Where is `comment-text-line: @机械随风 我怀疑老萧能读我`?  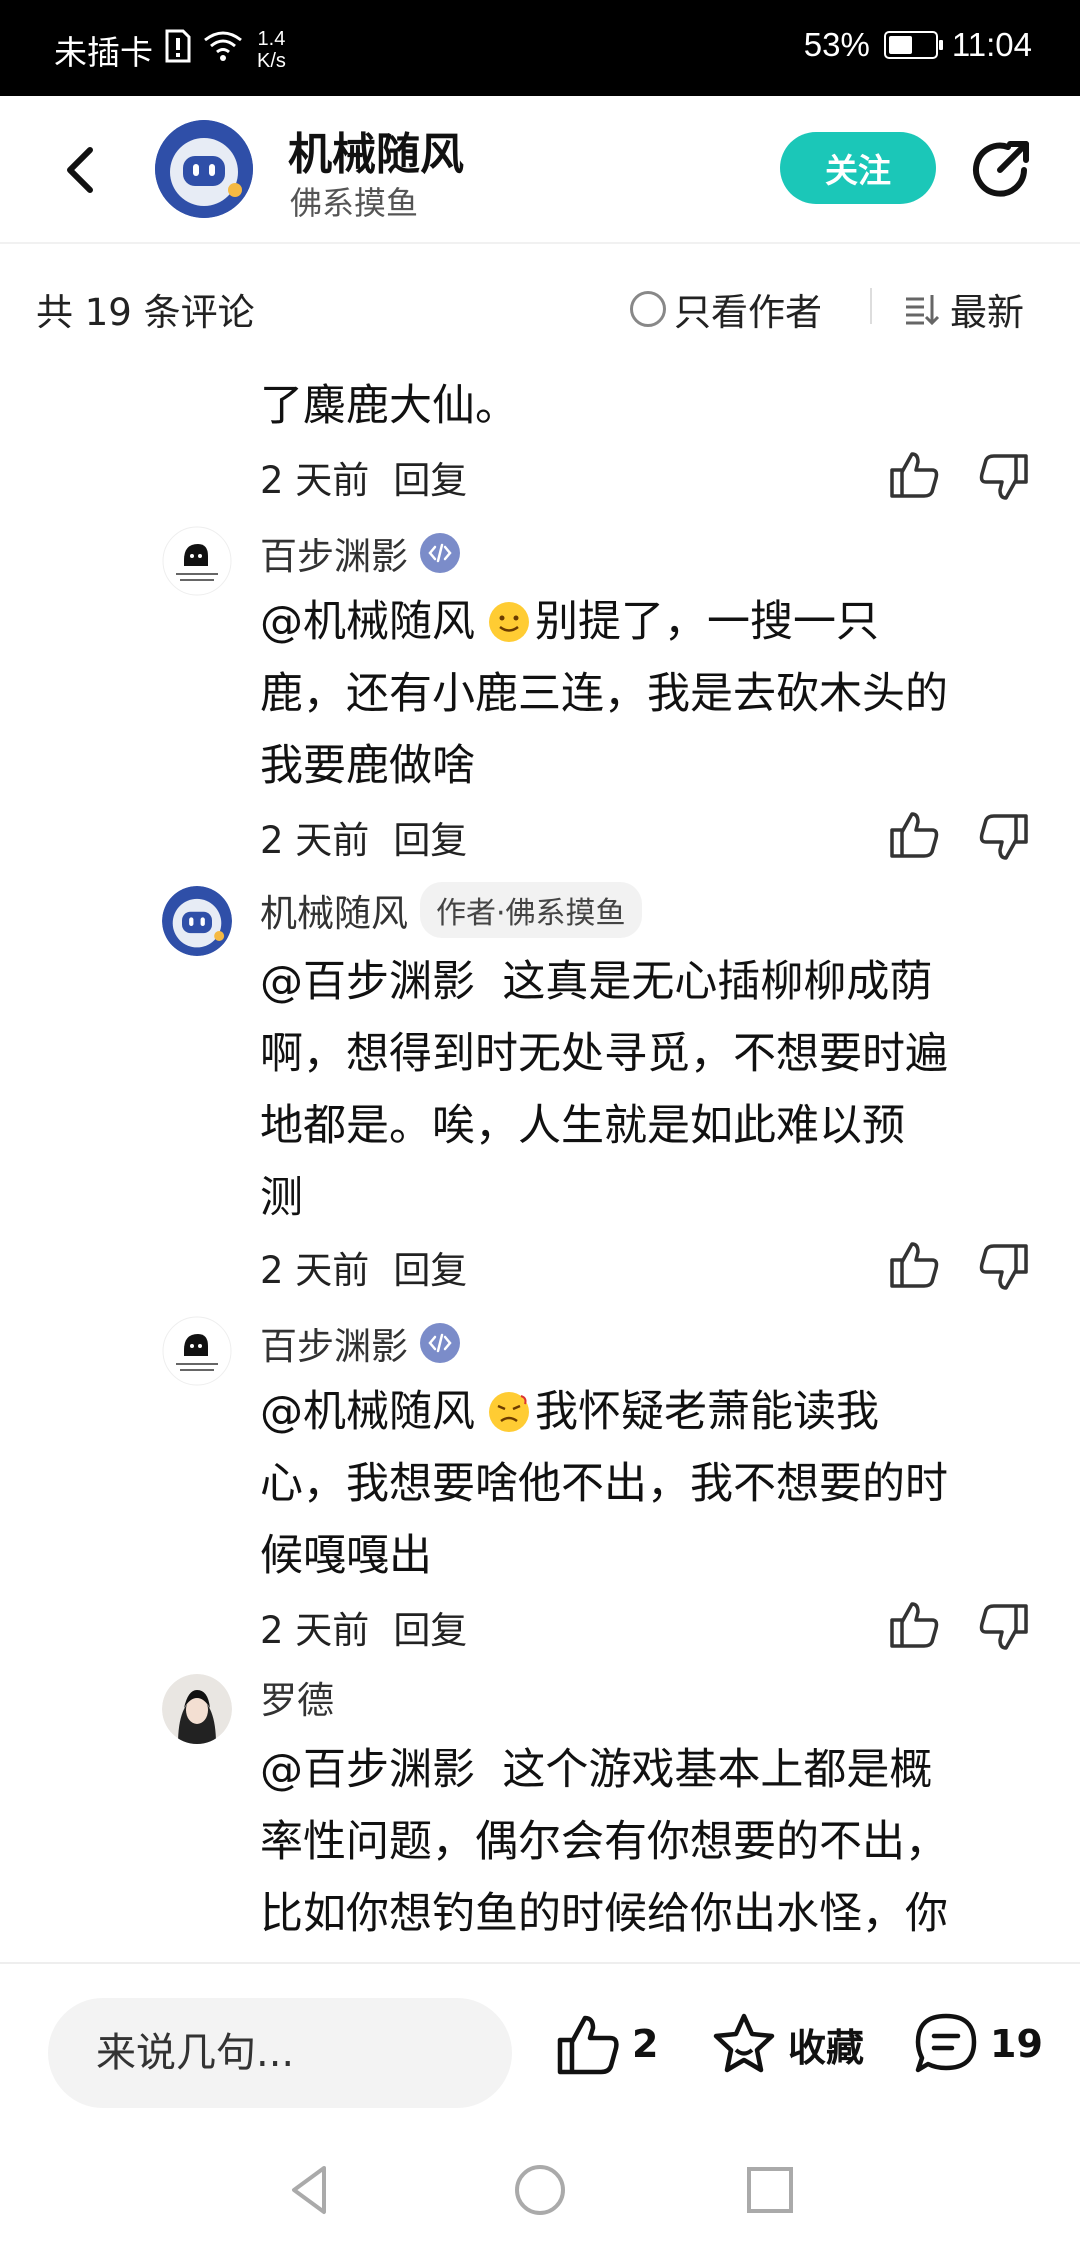
comment-text-line: @机械随风 我怀疑老萧能读我 is located at coordinates (650, 1412).